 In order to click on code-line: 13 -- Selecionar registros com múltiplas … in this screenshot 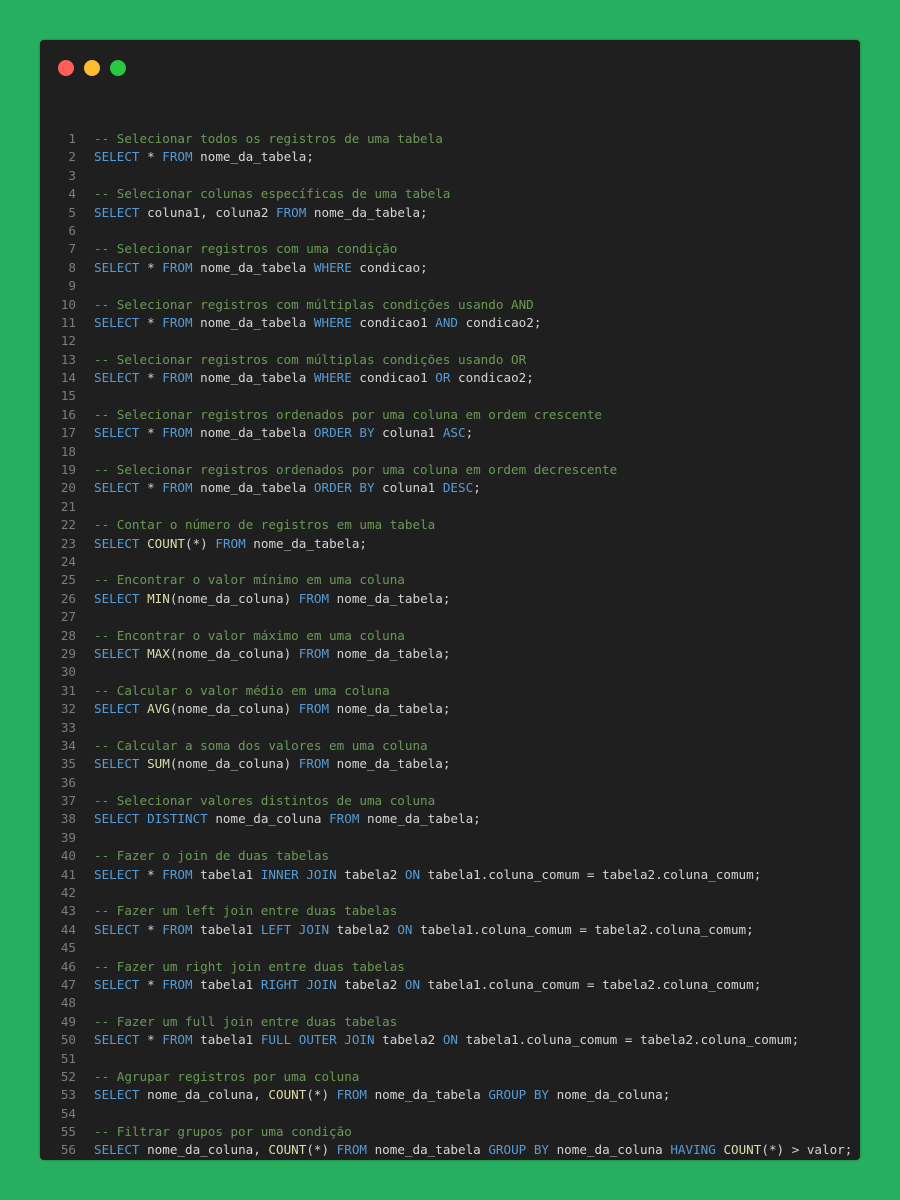, I will do `click(450, 360)`.